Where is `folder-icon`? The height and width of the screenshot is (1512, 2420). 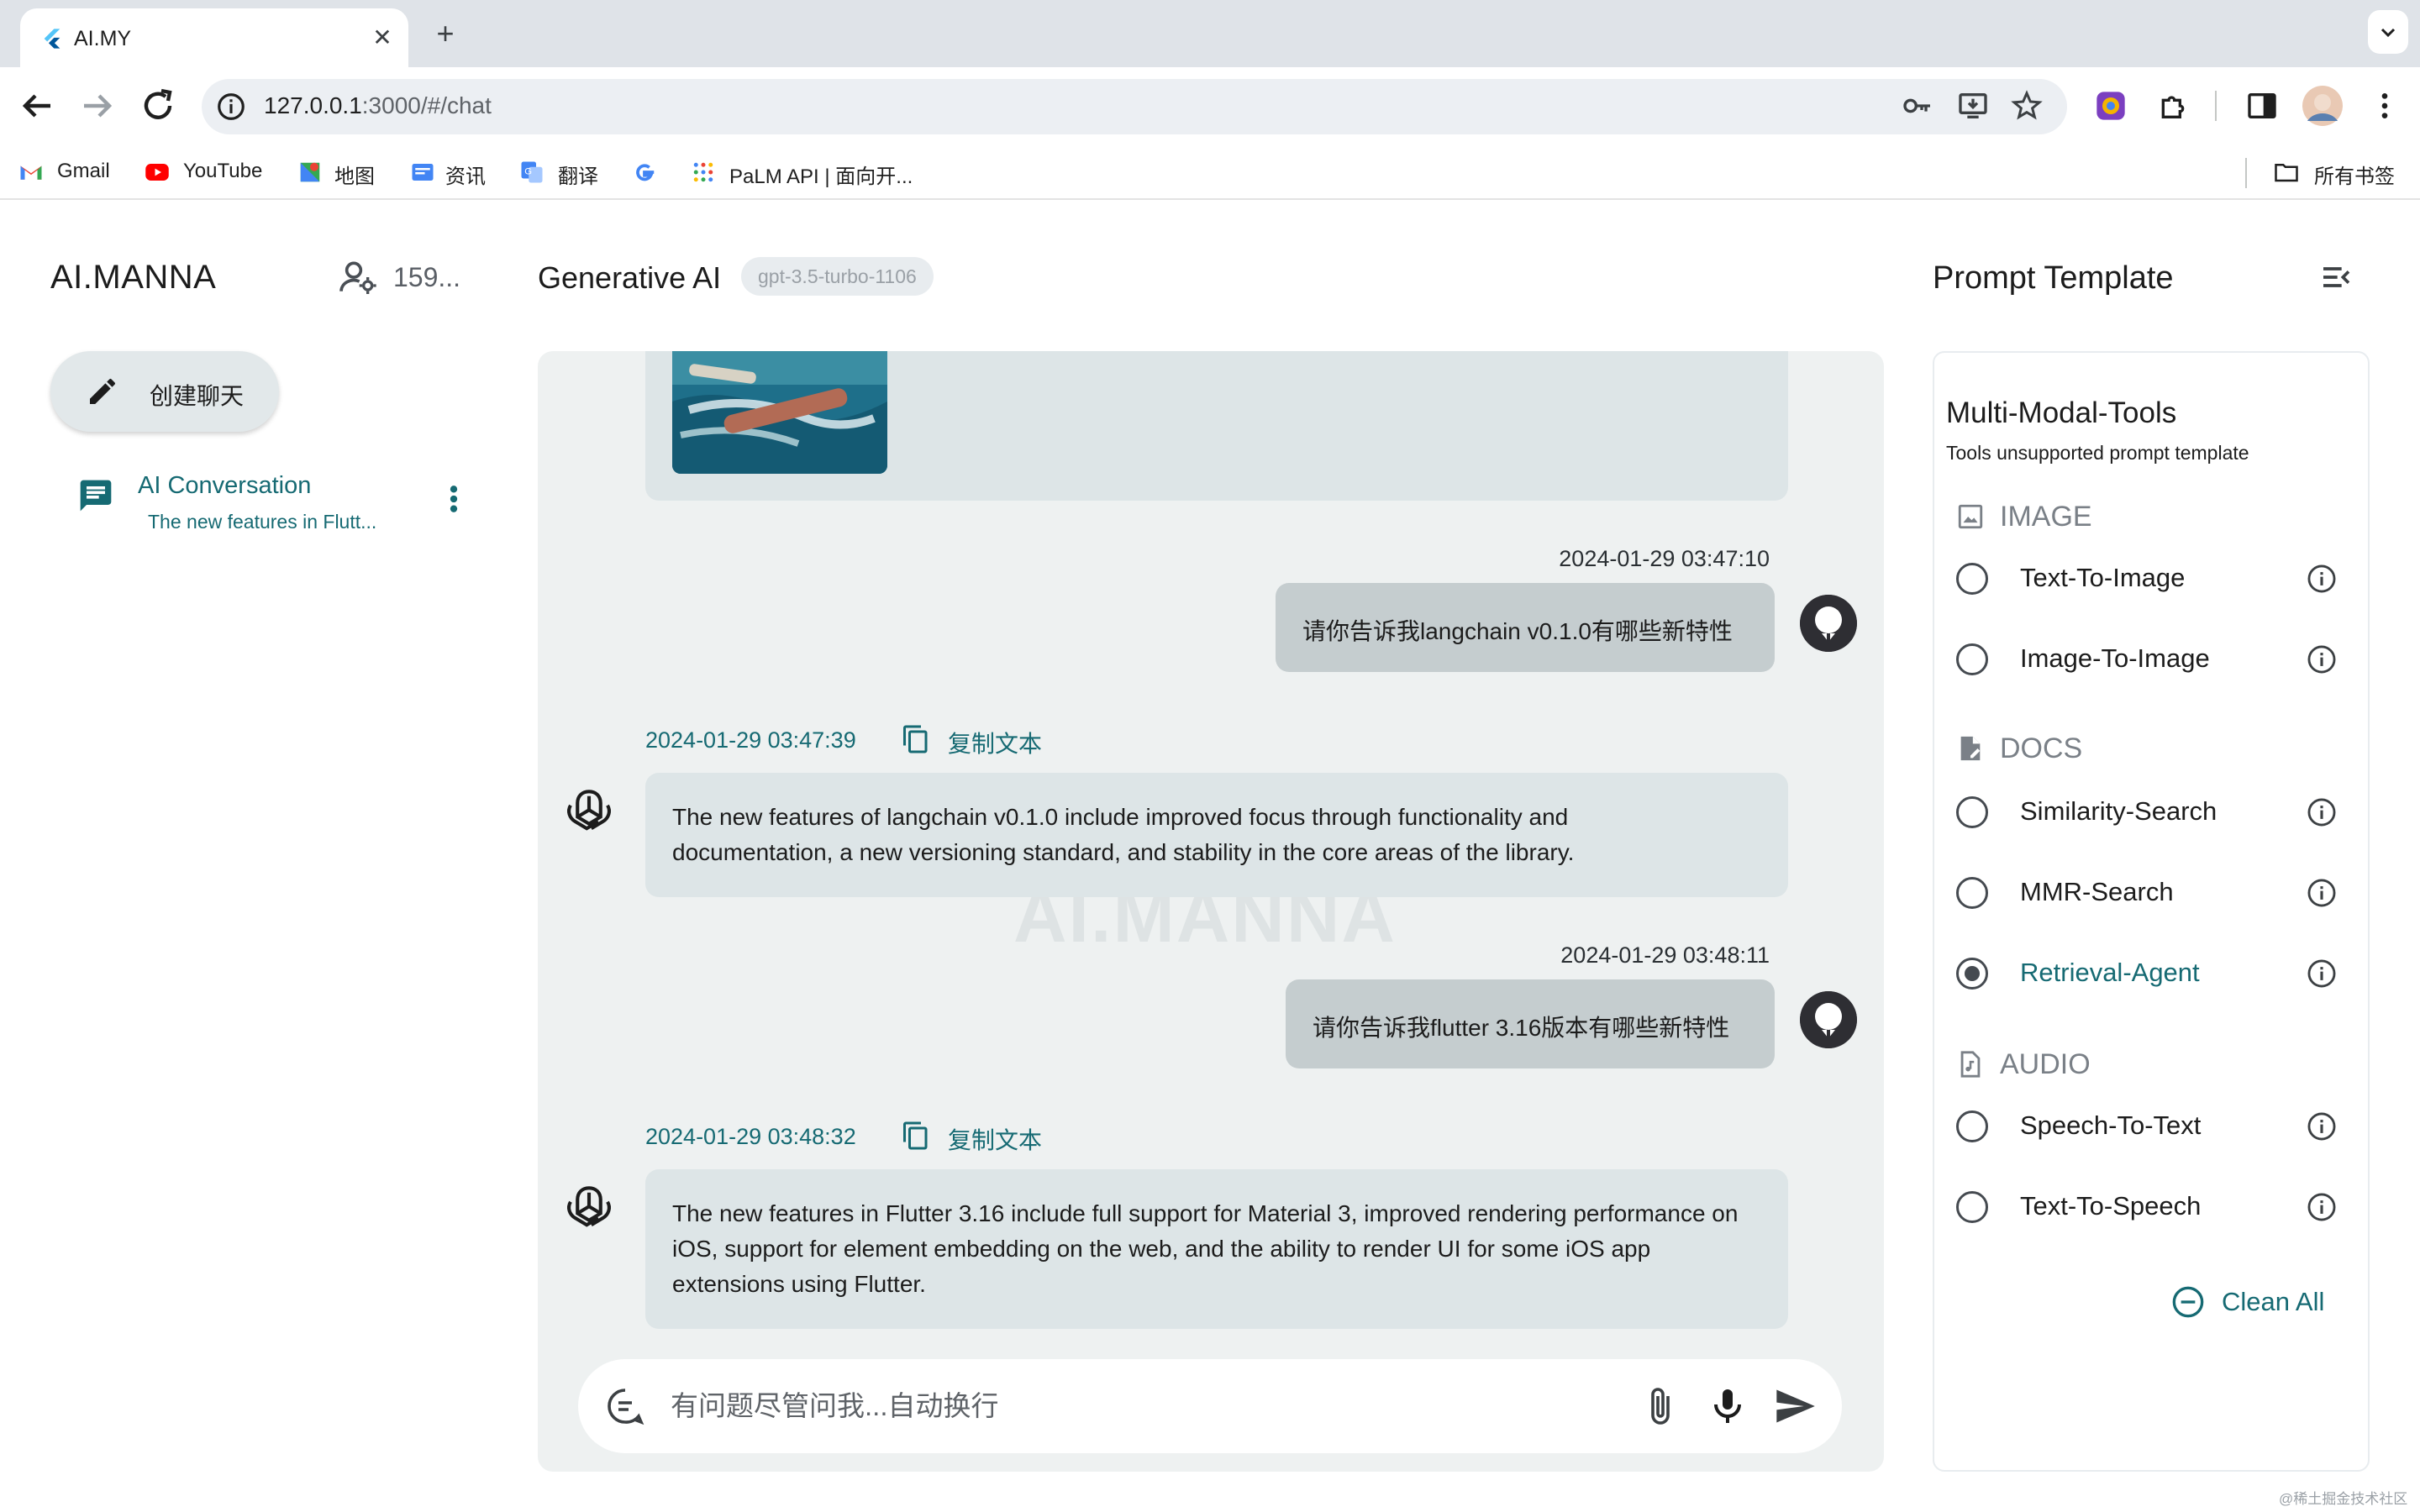 folder-icon is located at coordinates (2286, 173).